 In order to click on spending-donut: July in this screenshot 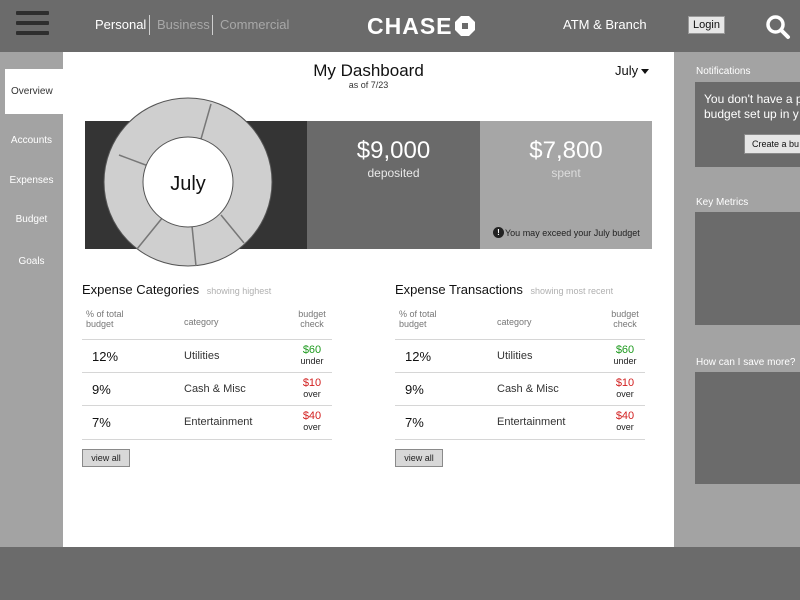, I will do `click(188, 182)`.